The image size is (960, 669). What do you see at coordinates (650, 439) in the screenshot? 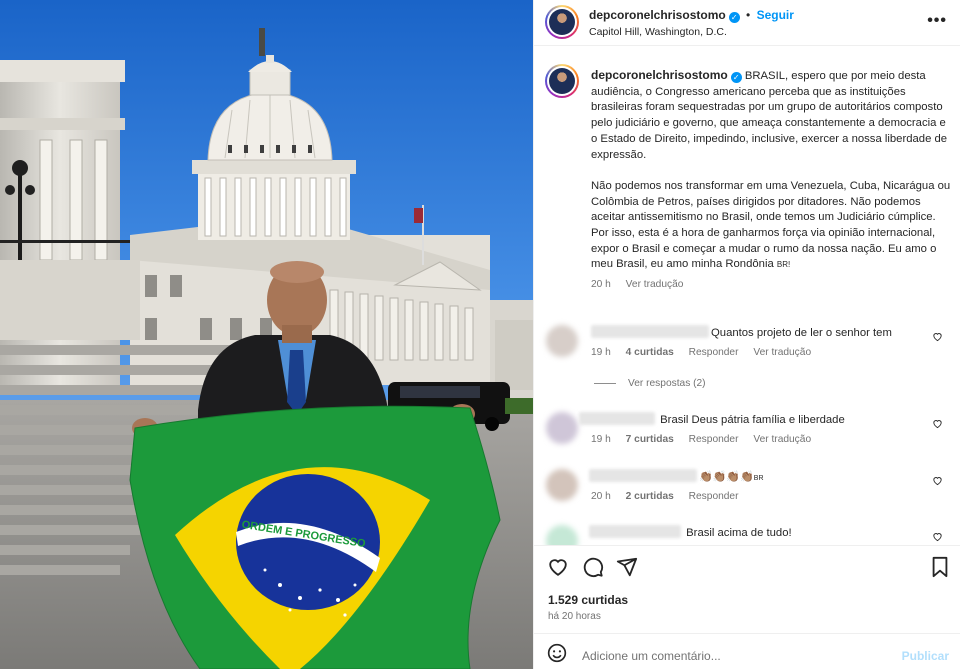
I see `comment-likes: 7 curtidas` at bounding box center [650, 439].